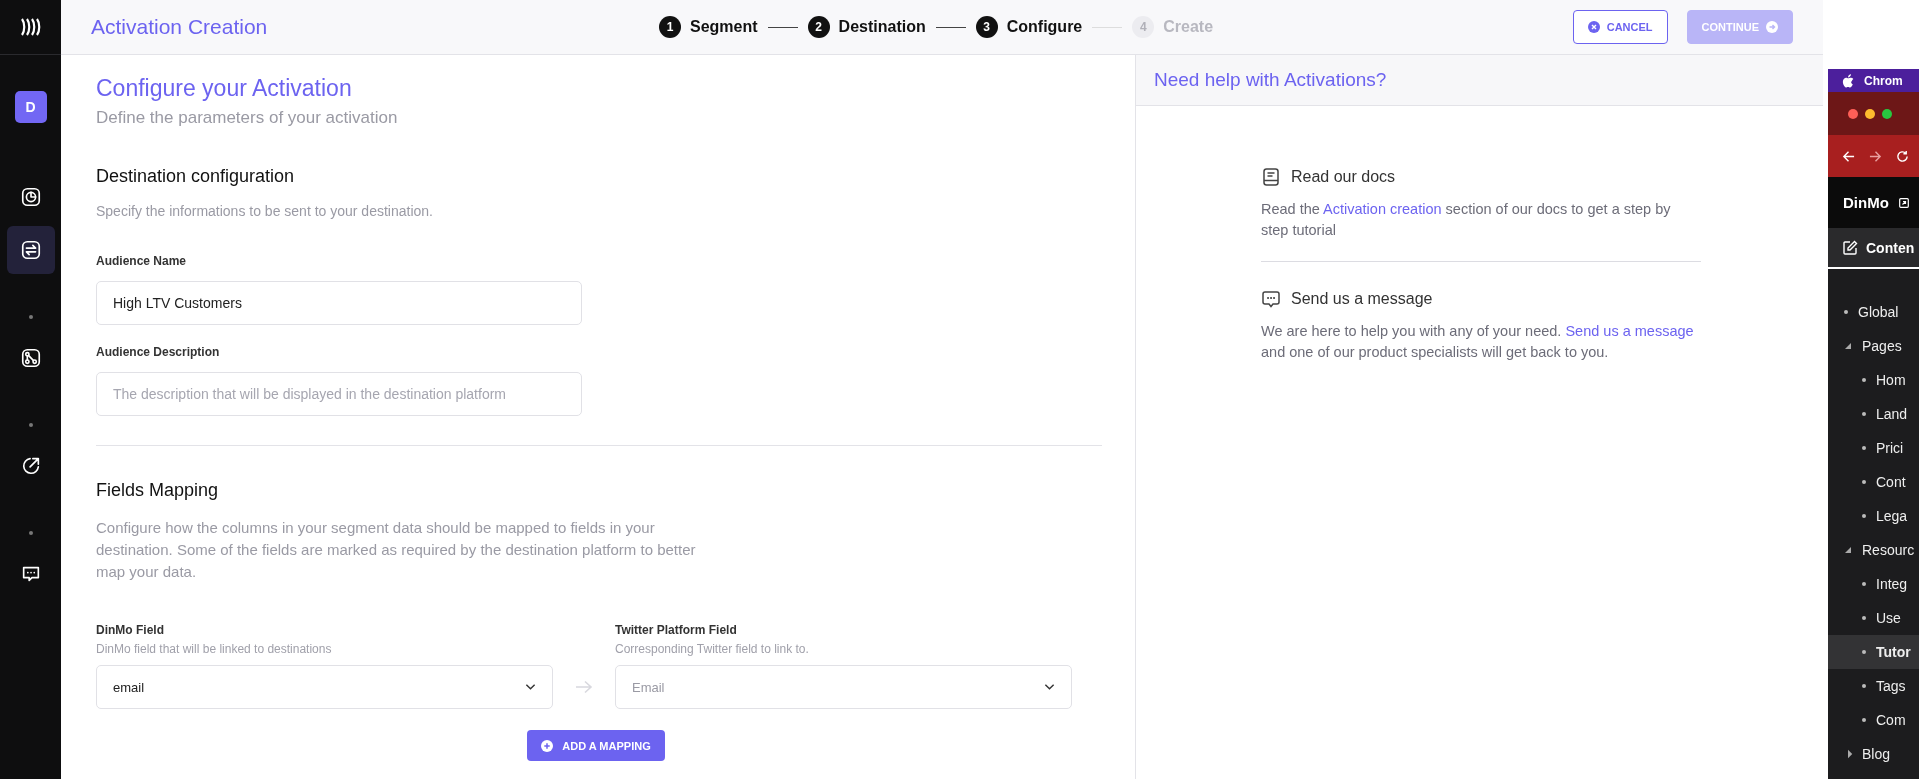  What do you see at coordinates (158, 352) in the screenshot?
I see `field-label: Audience Description` at bounding box center [158, 352].